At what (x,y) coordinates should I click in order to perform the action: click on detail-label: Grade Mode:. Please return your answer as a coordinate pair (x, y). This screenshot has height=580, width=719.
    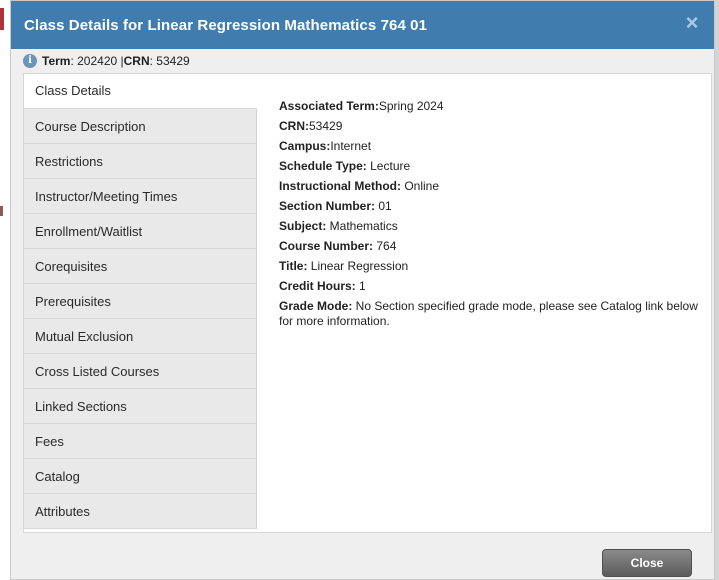
    Looking at the image, I should click on (316, 306).